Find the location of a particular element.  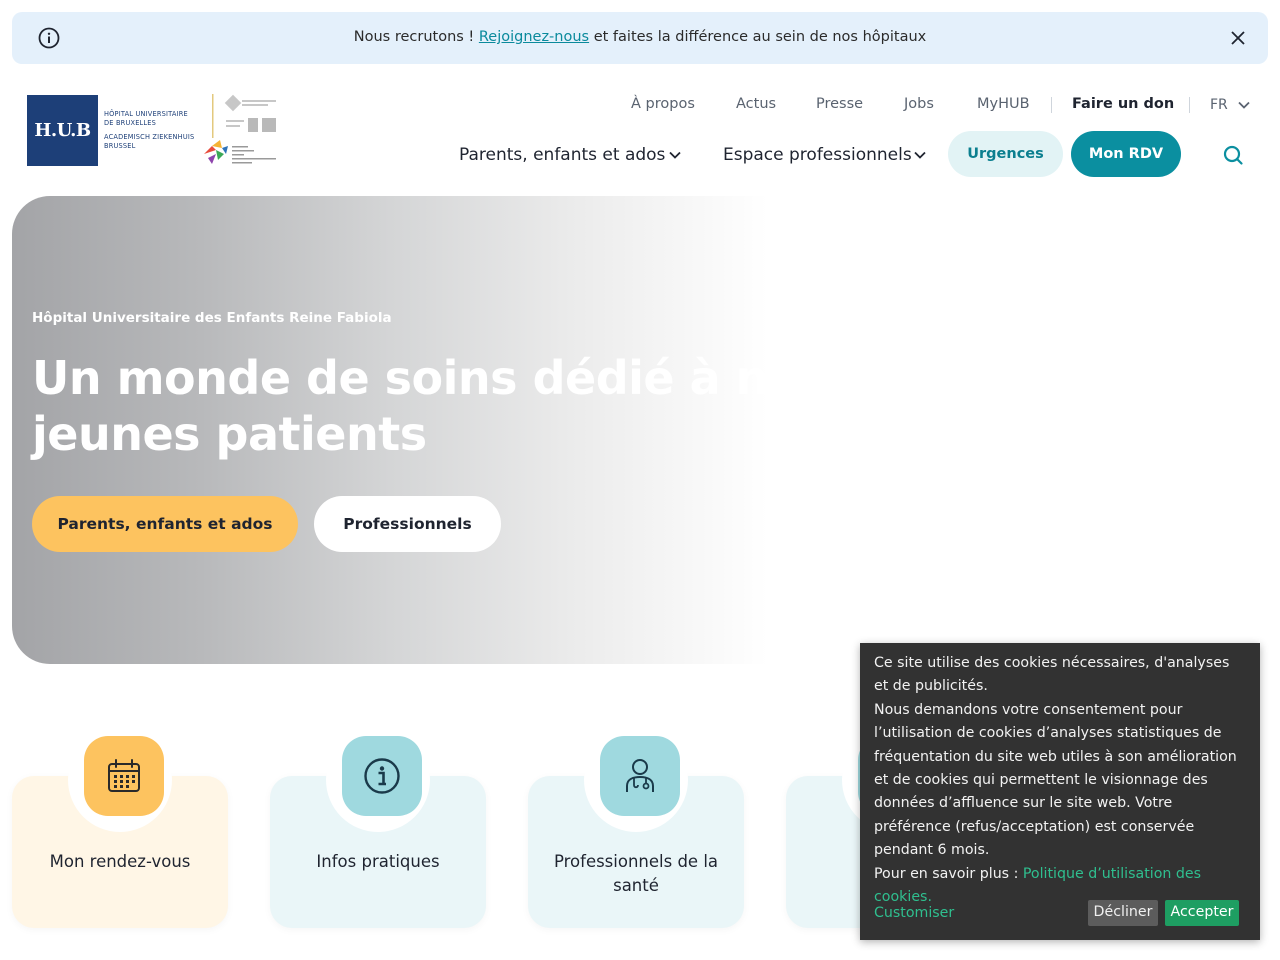

nav-parents: Parents, enfants et ados is located at coordinates (562, 155).